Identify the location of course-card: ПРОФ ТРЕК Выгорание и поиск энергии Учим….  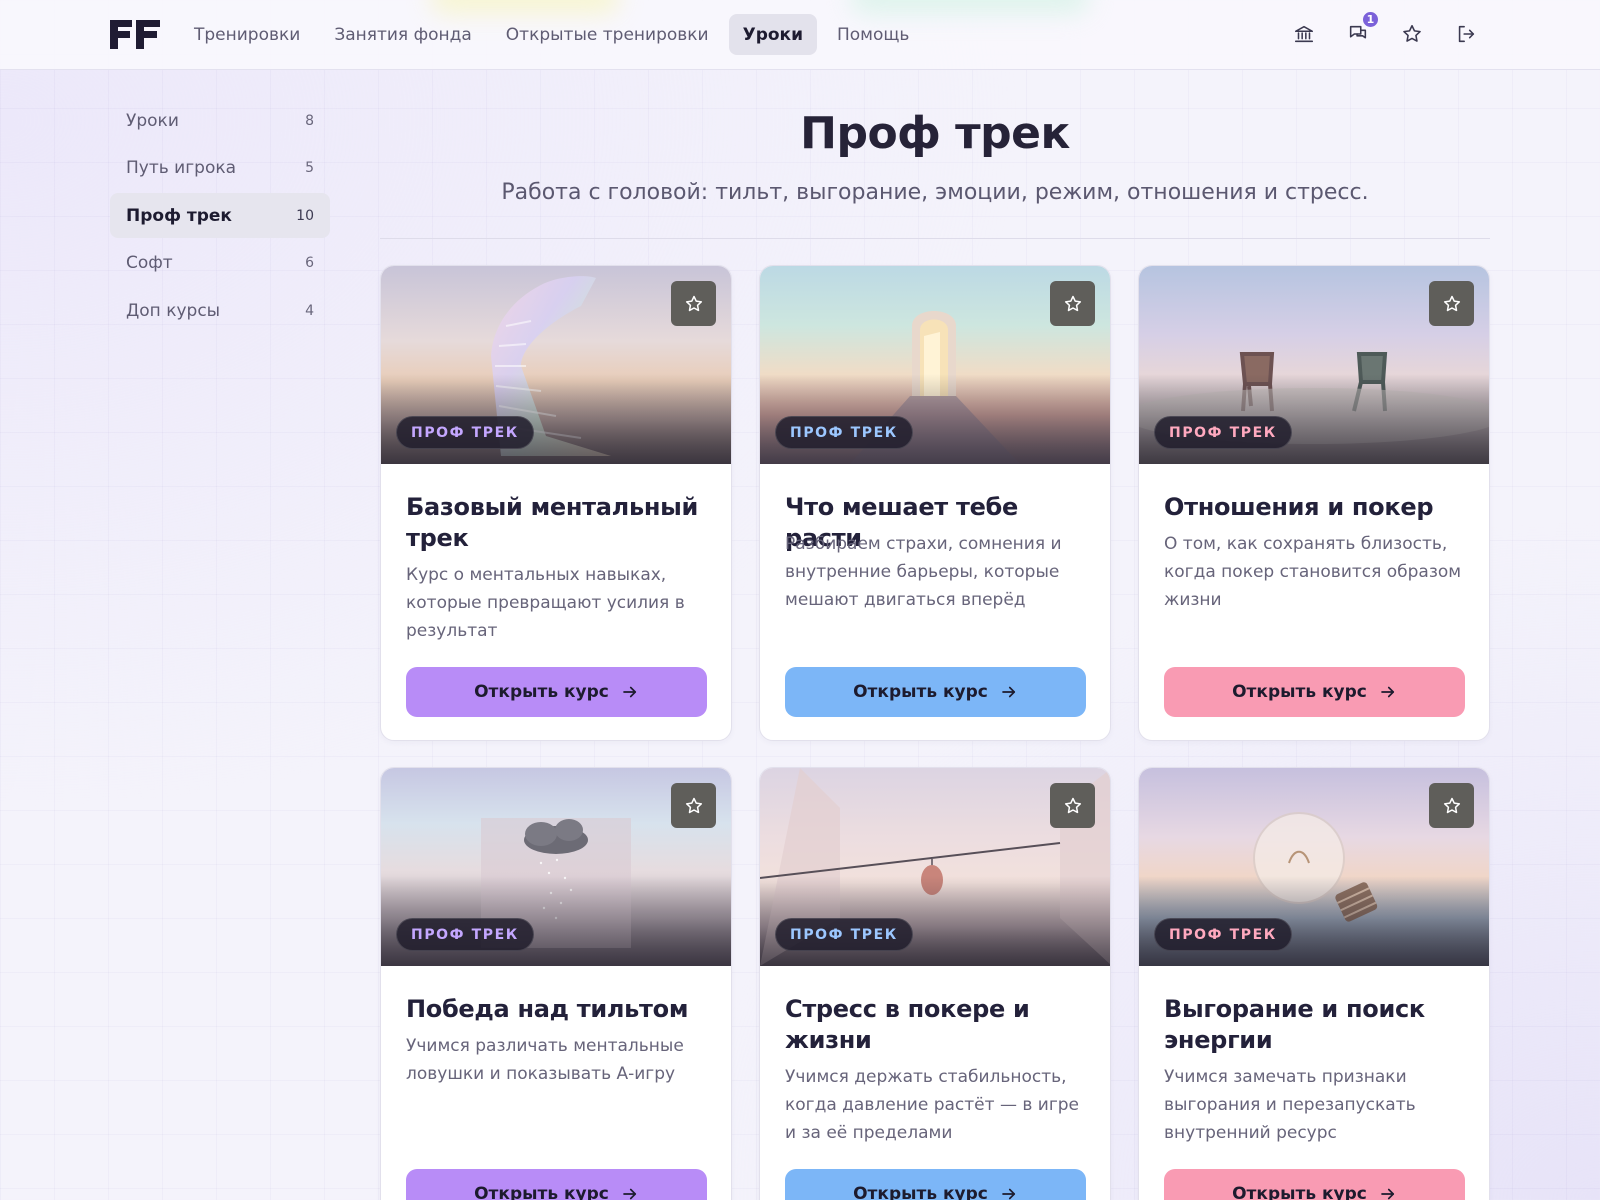
(1314, 983).